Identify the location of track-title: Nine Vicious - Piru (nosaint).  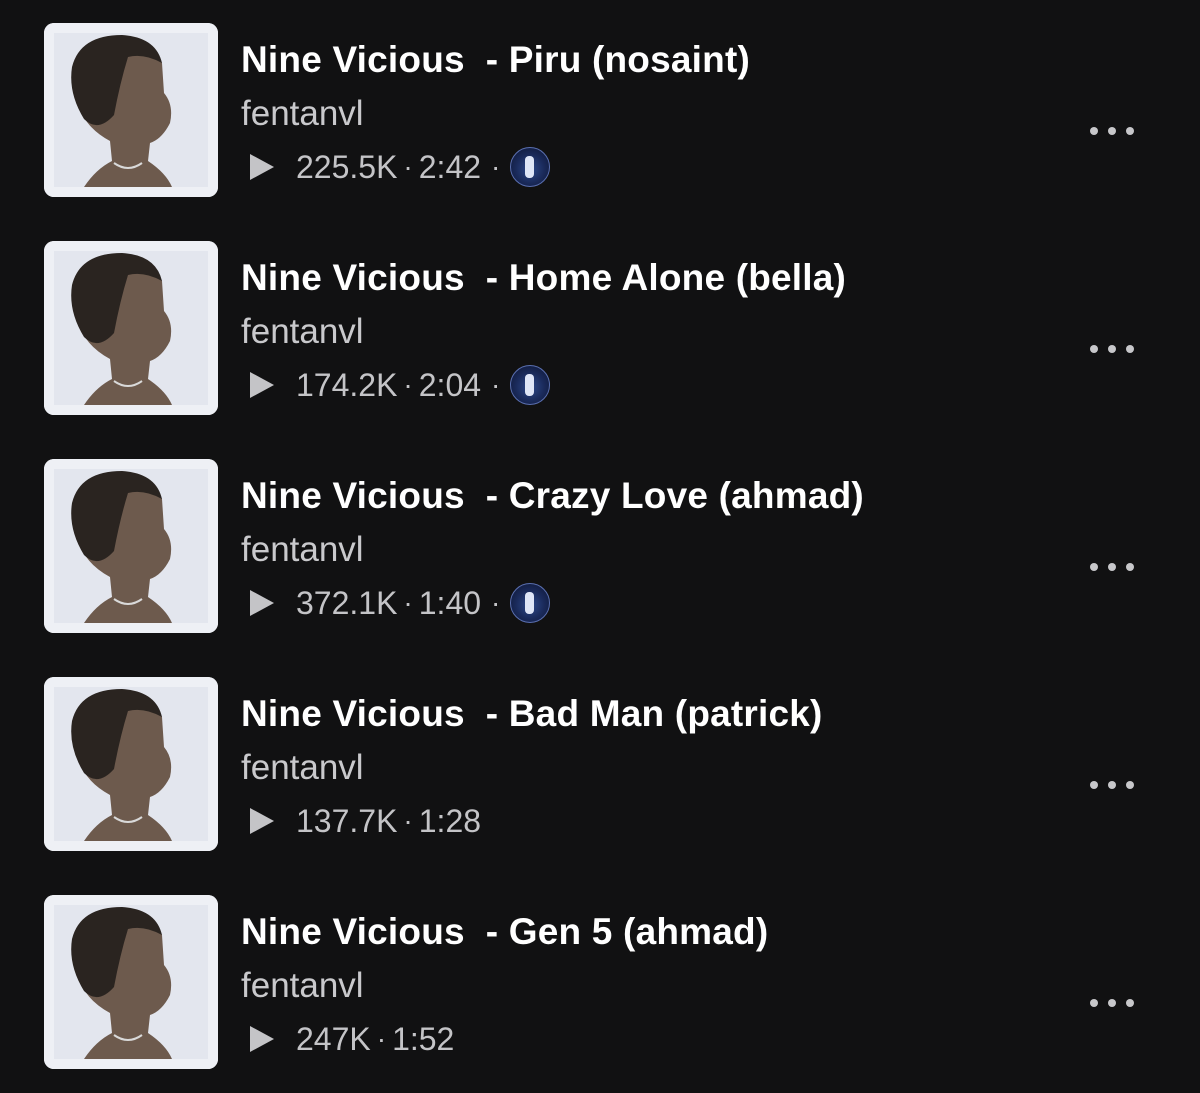
(495, 60).